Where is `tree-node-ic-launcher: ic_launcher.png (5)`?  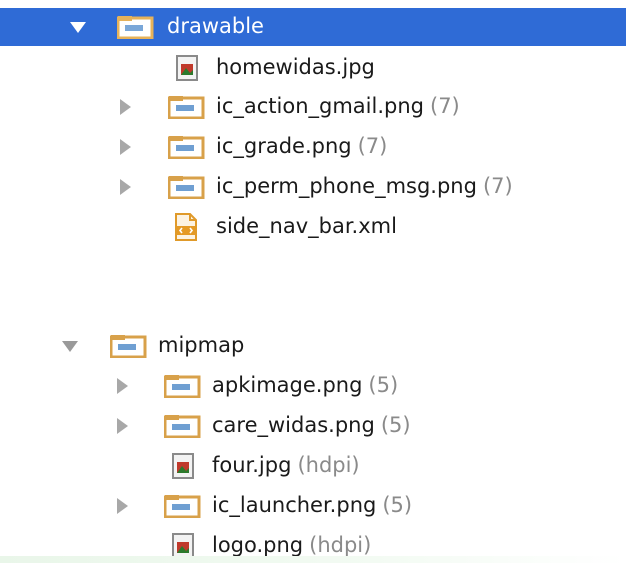 tree-node-ic-launcher: ic_launcher.png (5) is located at coordinates (313, 506).